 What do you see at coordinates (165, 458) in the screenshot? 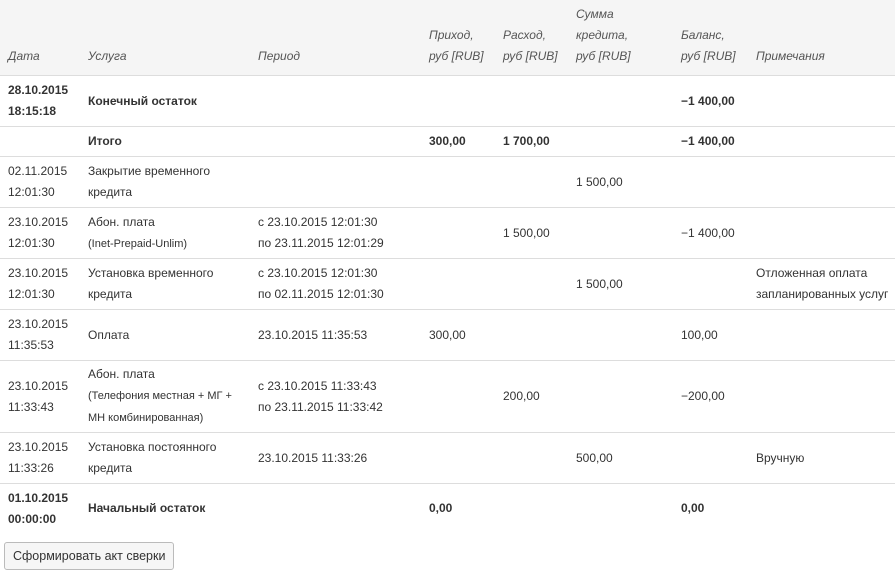
I see `cell-service: Установка постоянного кредита` at bounding box center [165, 458].